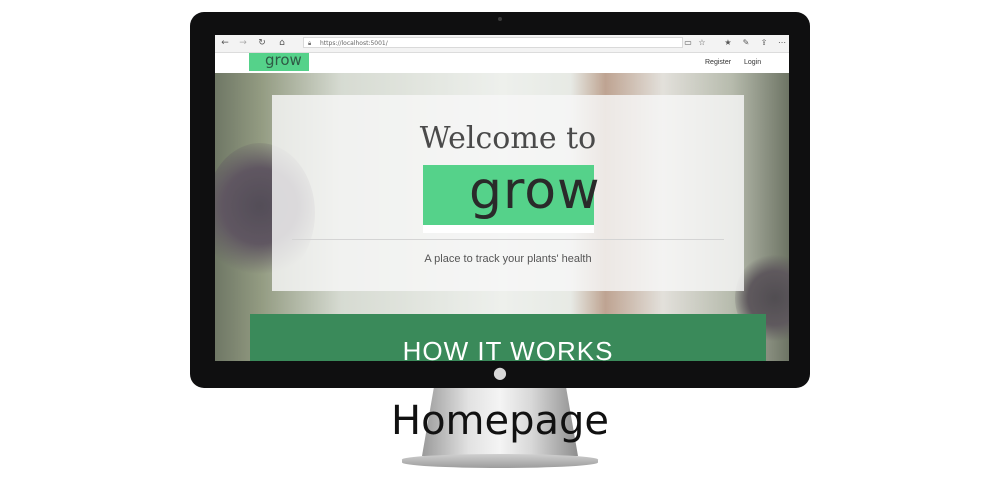 Image resolution: width=1000 pixels, height=500 pixels. I want to click on address-bar: 🔒︎ https://localhost:5001/, so click(493, 42).